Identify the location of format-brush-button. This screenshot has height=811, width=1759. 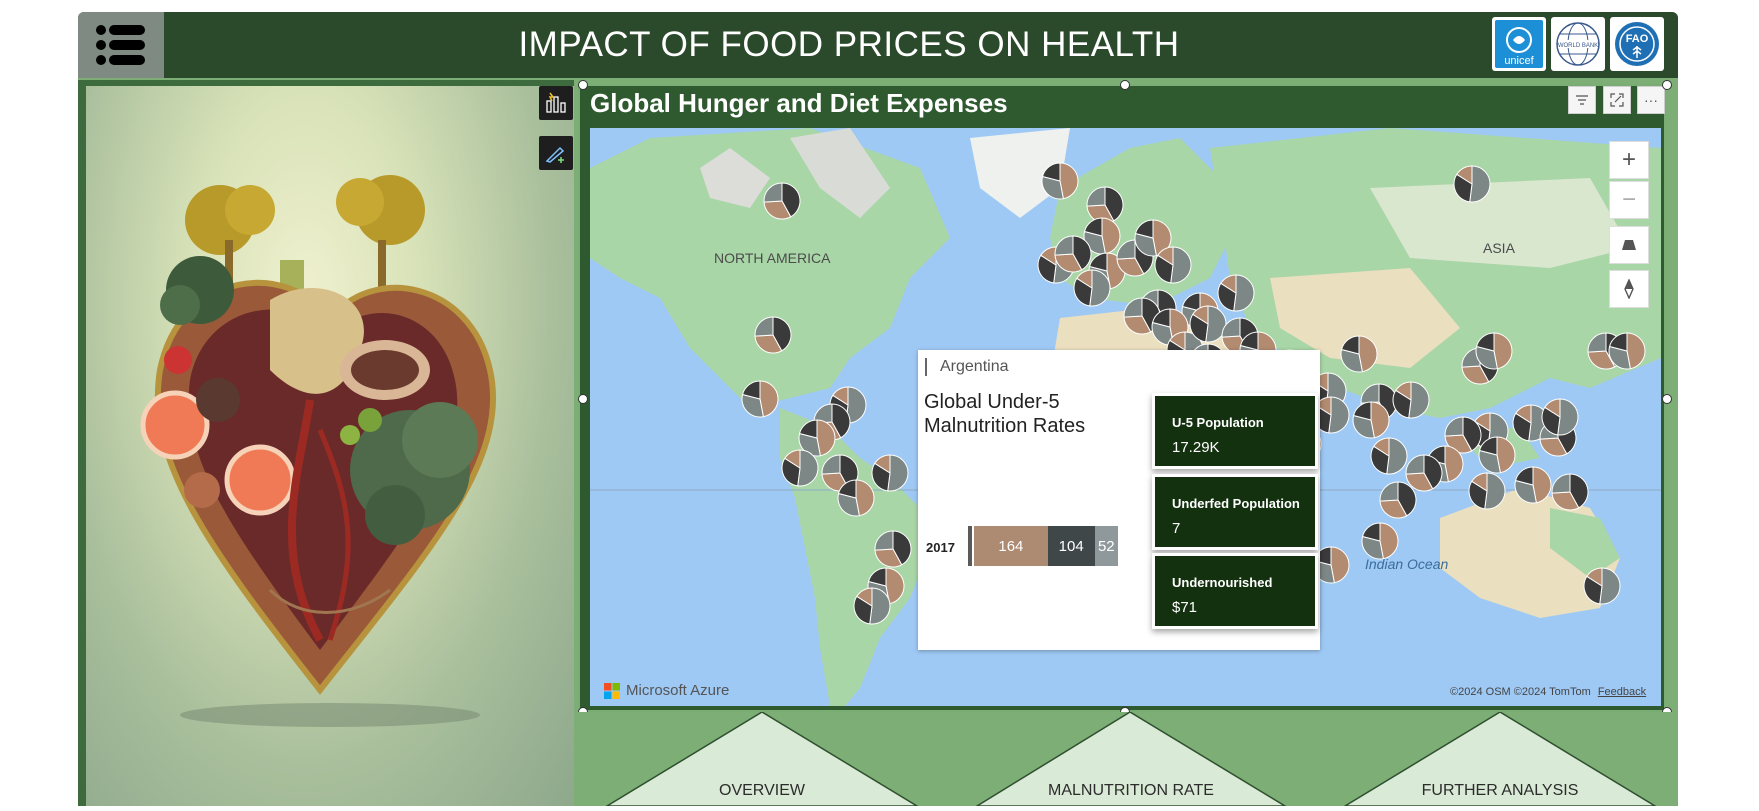
(556, 153).